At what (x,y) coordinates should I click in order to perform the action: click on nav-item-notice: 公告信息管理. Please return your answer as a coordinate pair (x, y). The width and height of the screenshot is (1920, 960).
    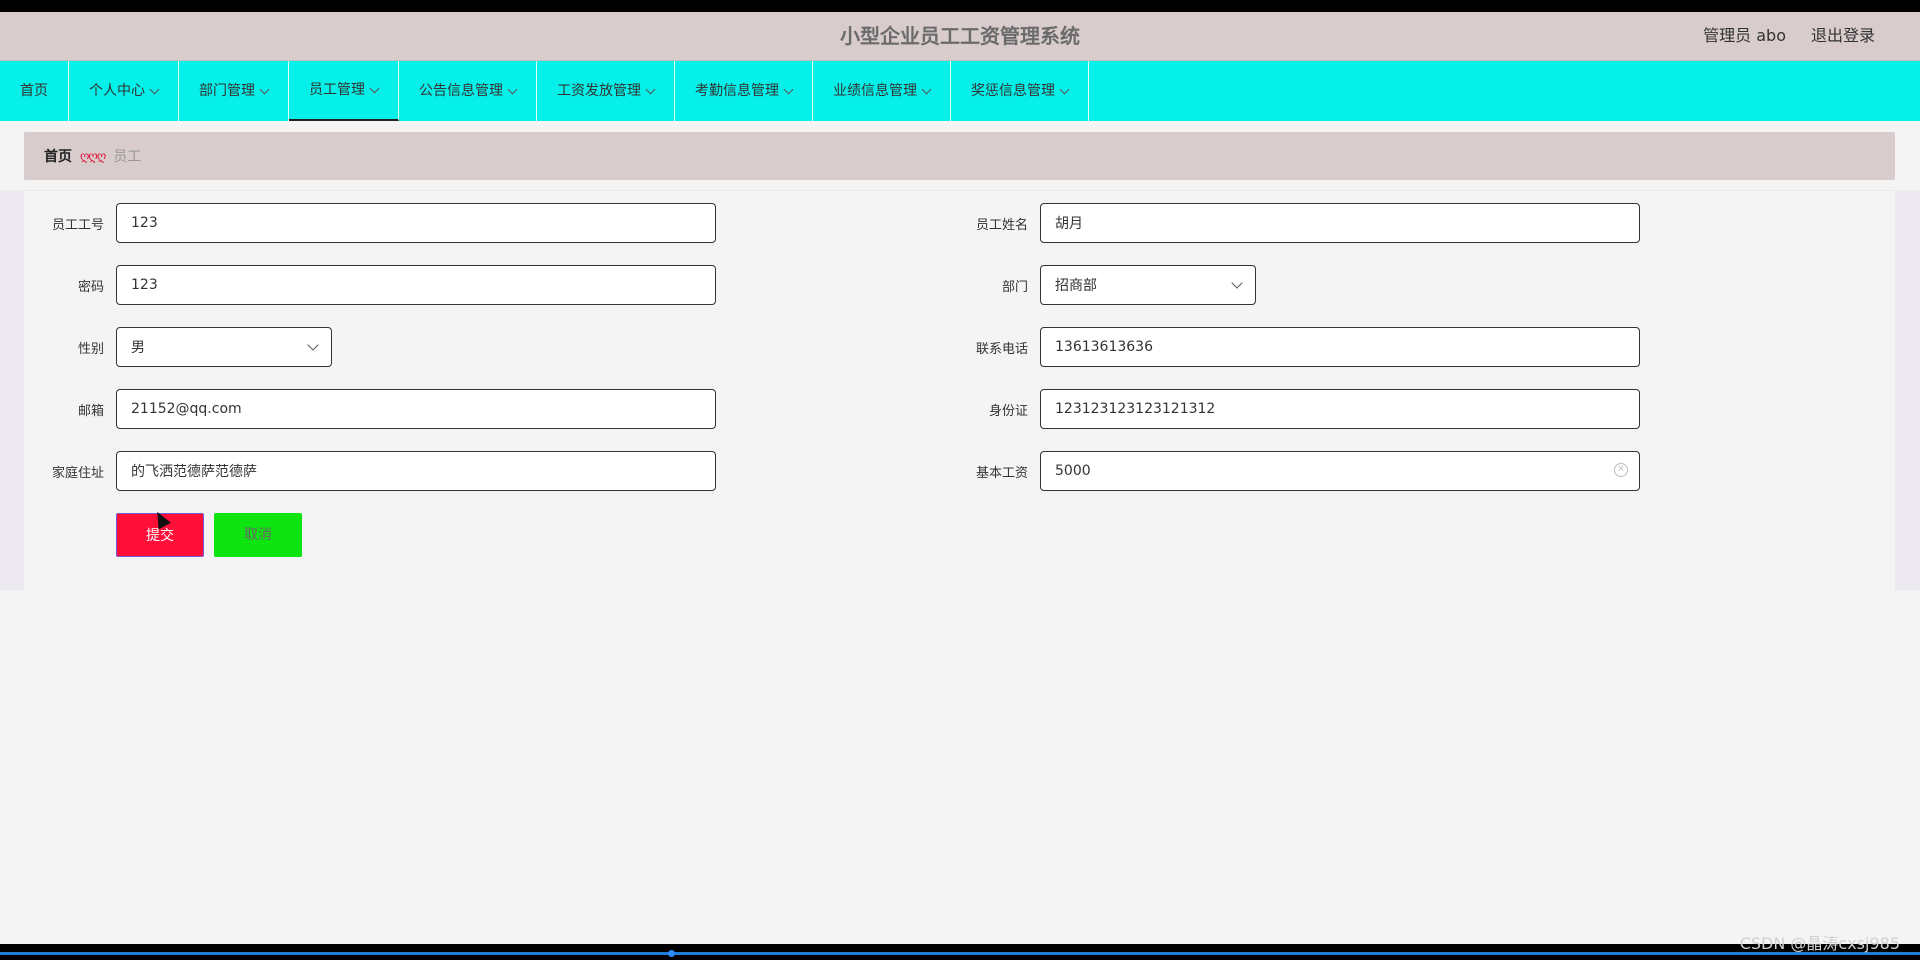
    Looking at the image, I should click on (468, 91).